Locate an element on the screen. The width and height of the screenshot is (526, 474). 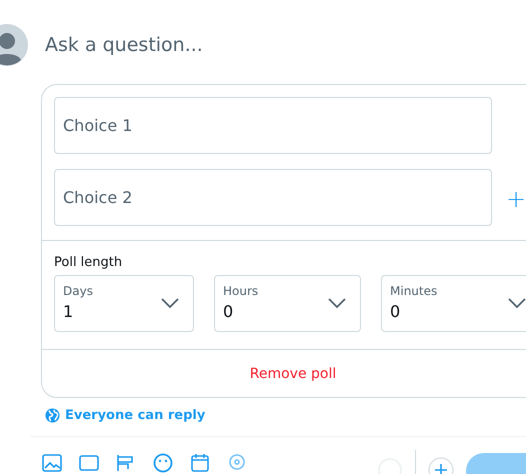
image-icon is located at coordinates (52, 463).